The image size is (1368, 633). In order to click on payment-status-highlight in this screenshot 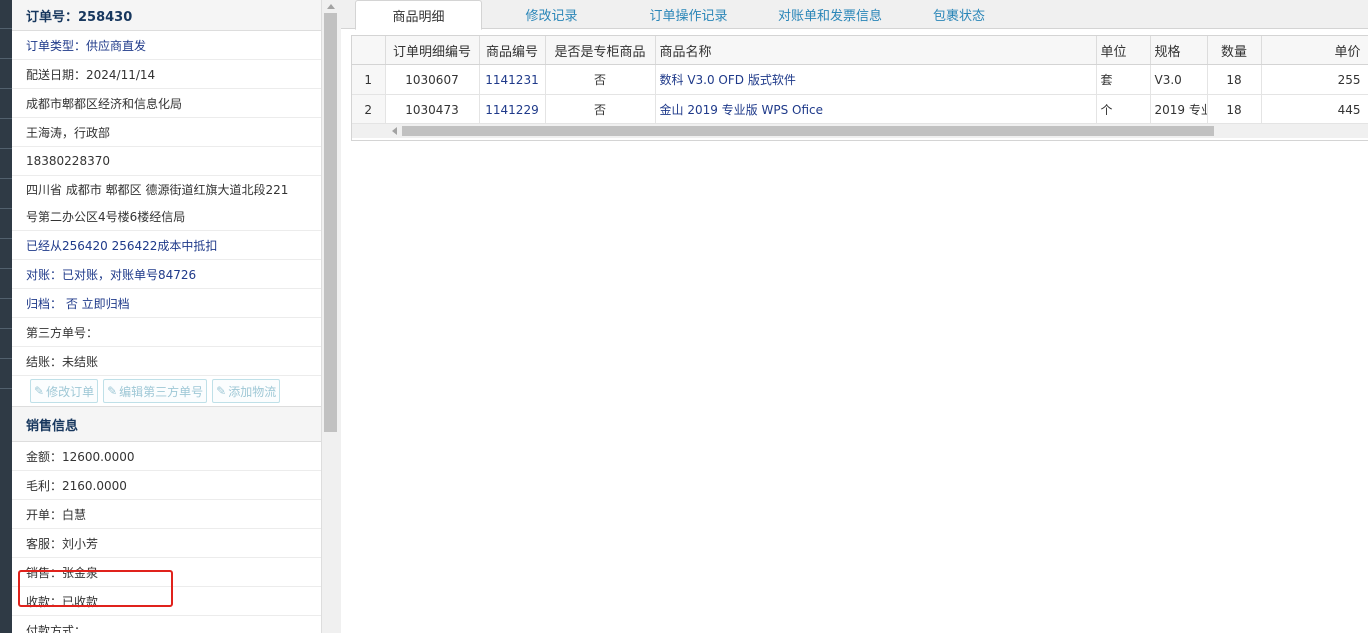, I will do `click(95, 588)`.